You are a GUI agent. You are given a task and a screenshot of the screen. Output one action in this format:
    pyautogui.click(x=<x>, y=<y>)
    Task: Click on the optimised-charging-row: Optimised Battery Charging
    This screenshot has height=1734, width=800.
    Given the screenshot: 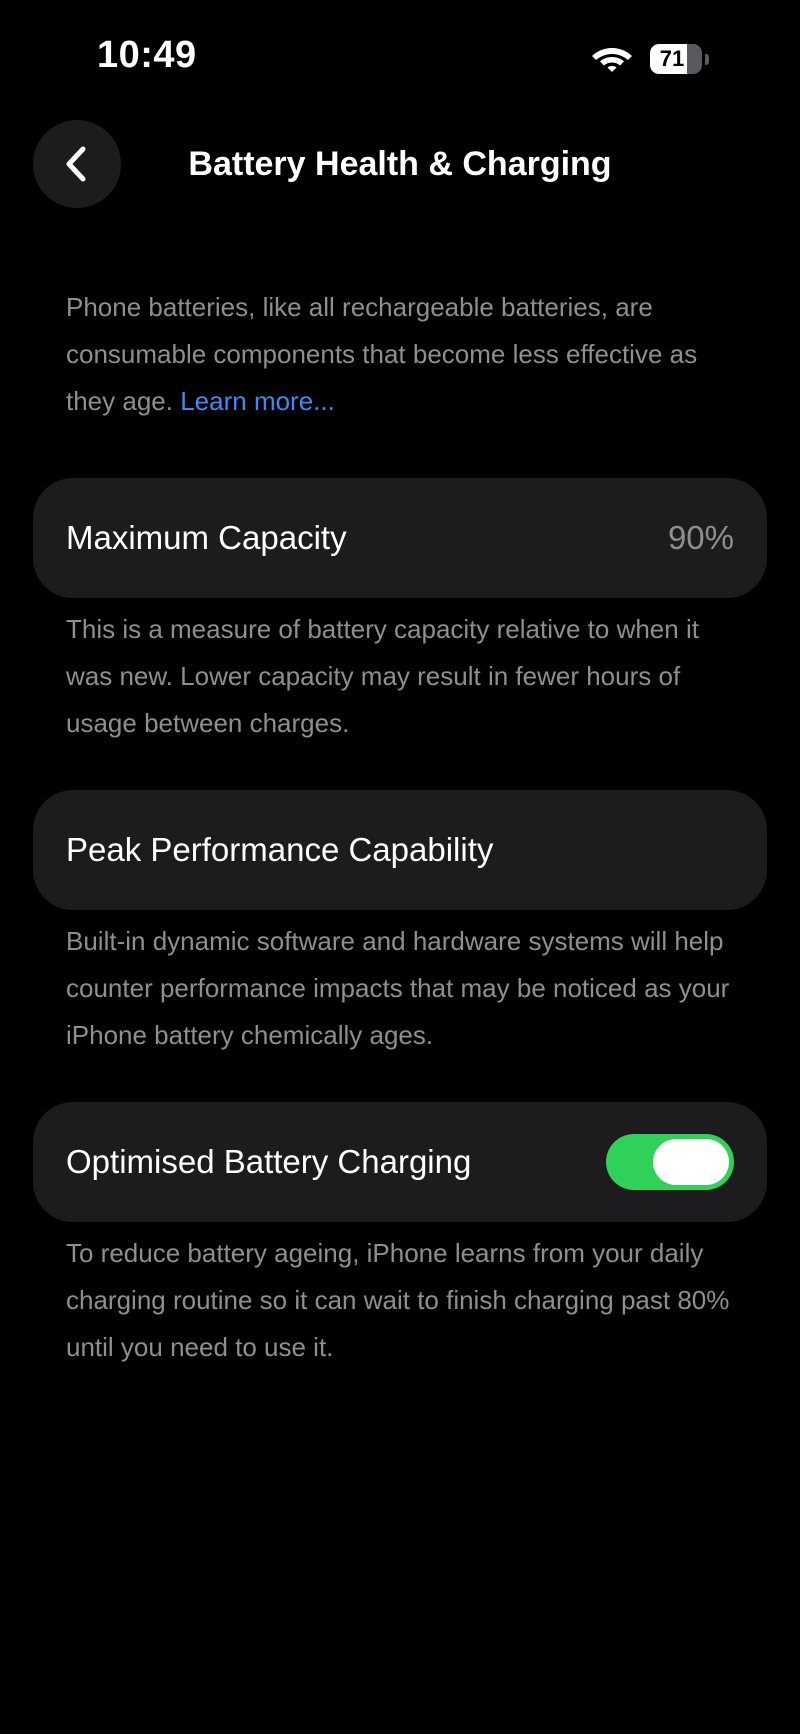 What is the action you would take?
    pyautogui.click(x=400, y=1162)
    